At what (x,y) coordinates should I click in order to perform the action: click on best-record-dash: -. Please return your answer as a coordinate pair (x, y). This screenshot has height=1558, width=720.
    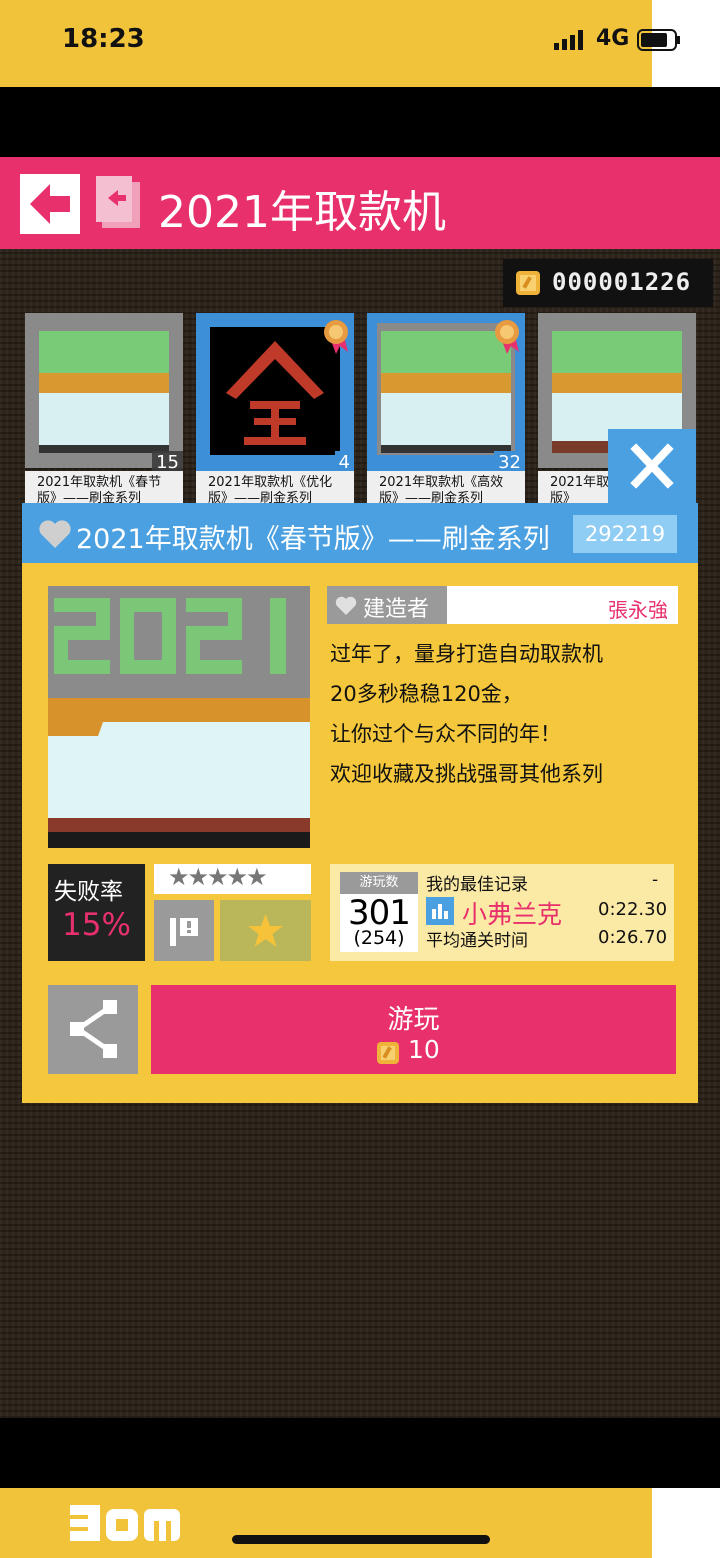
    Looking at the image, I should click on (655, 880).